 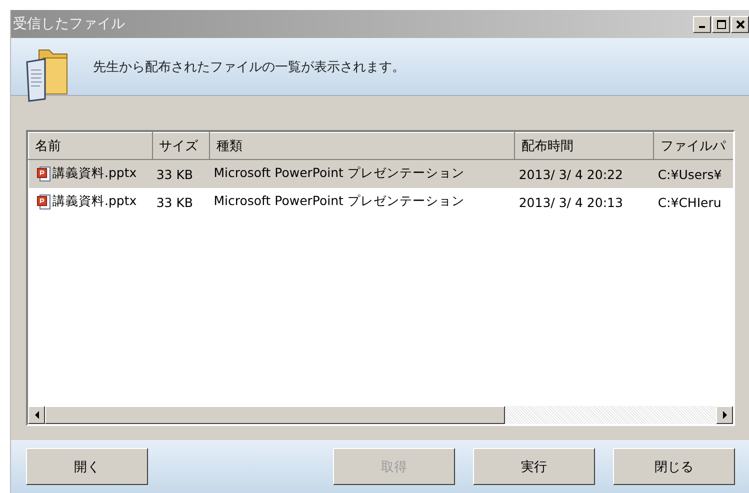 I want to click on table-cell: C:¥Users¥, so click(x=690, y=174).